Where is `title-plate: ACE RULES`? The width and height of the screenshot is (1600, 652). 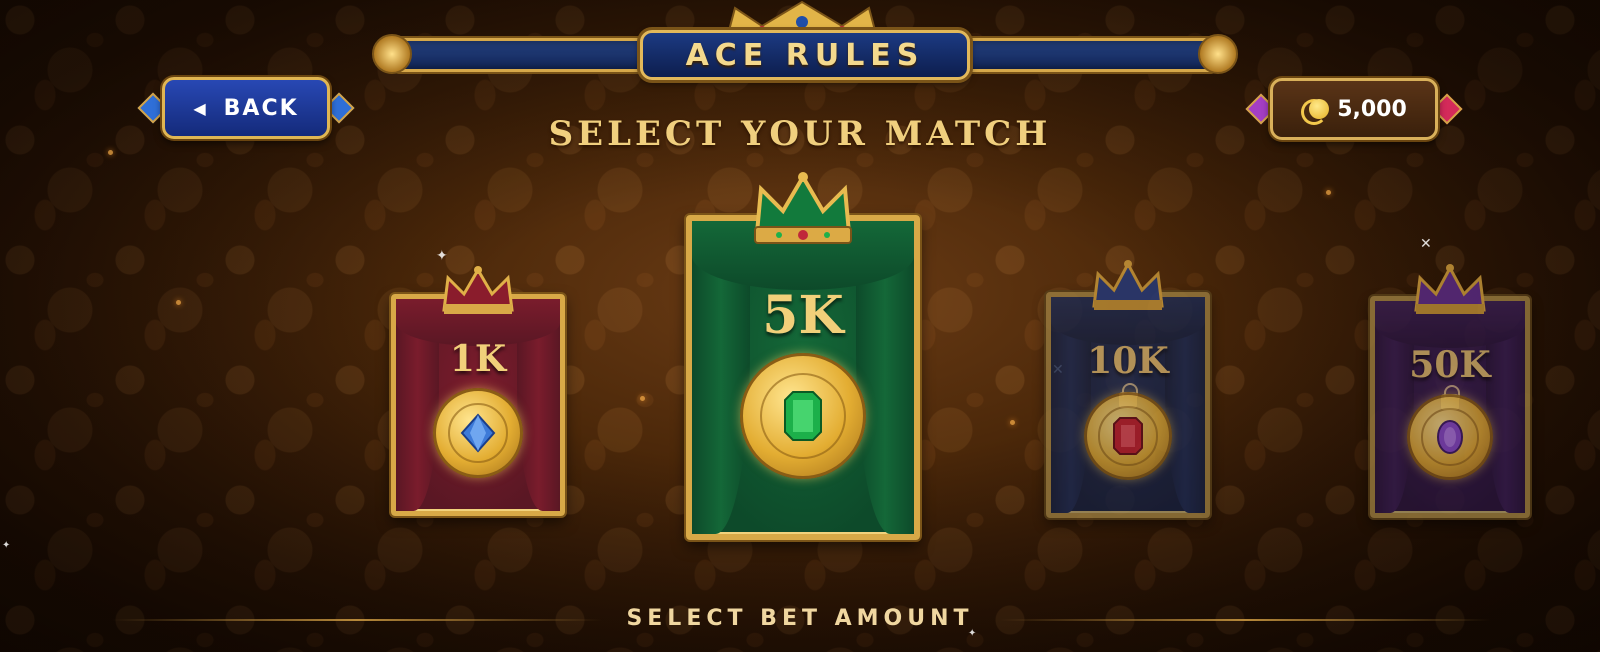
title-plate: ACE RULES is located at coordinates (805, 55).